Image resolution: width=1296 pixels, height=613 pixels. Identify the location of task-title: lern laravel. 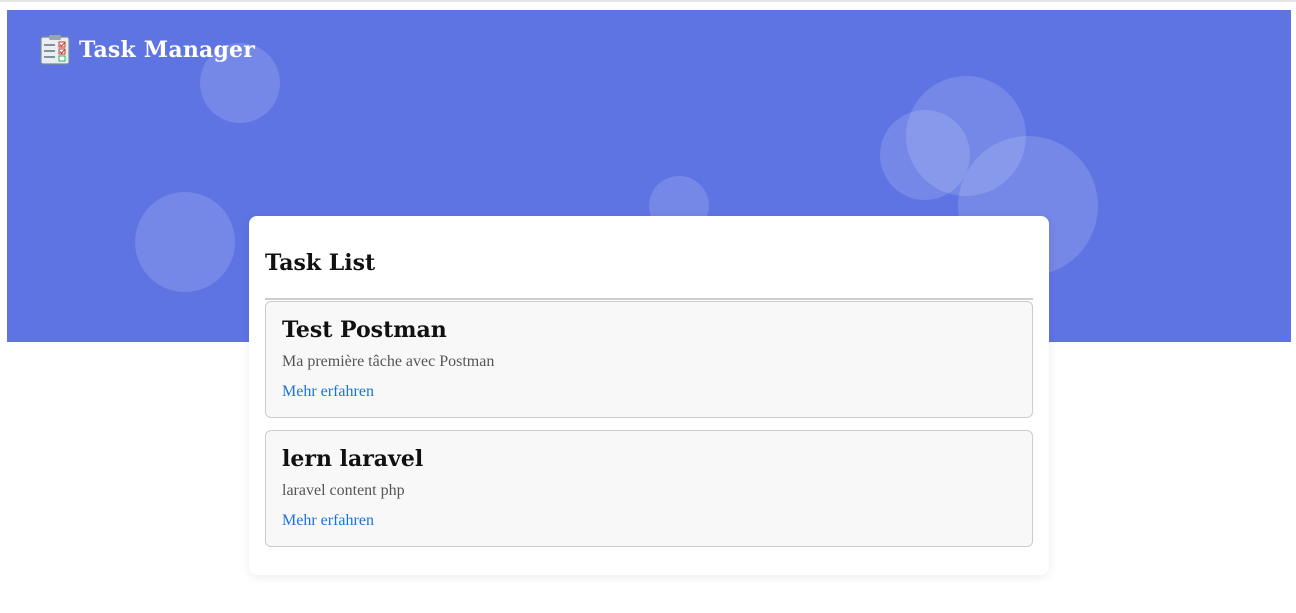
(353, 459).